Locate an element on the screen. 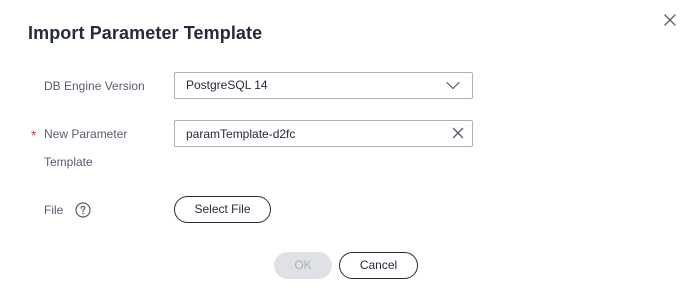  new-parameter-template-field is located at coordinates (323, 133).